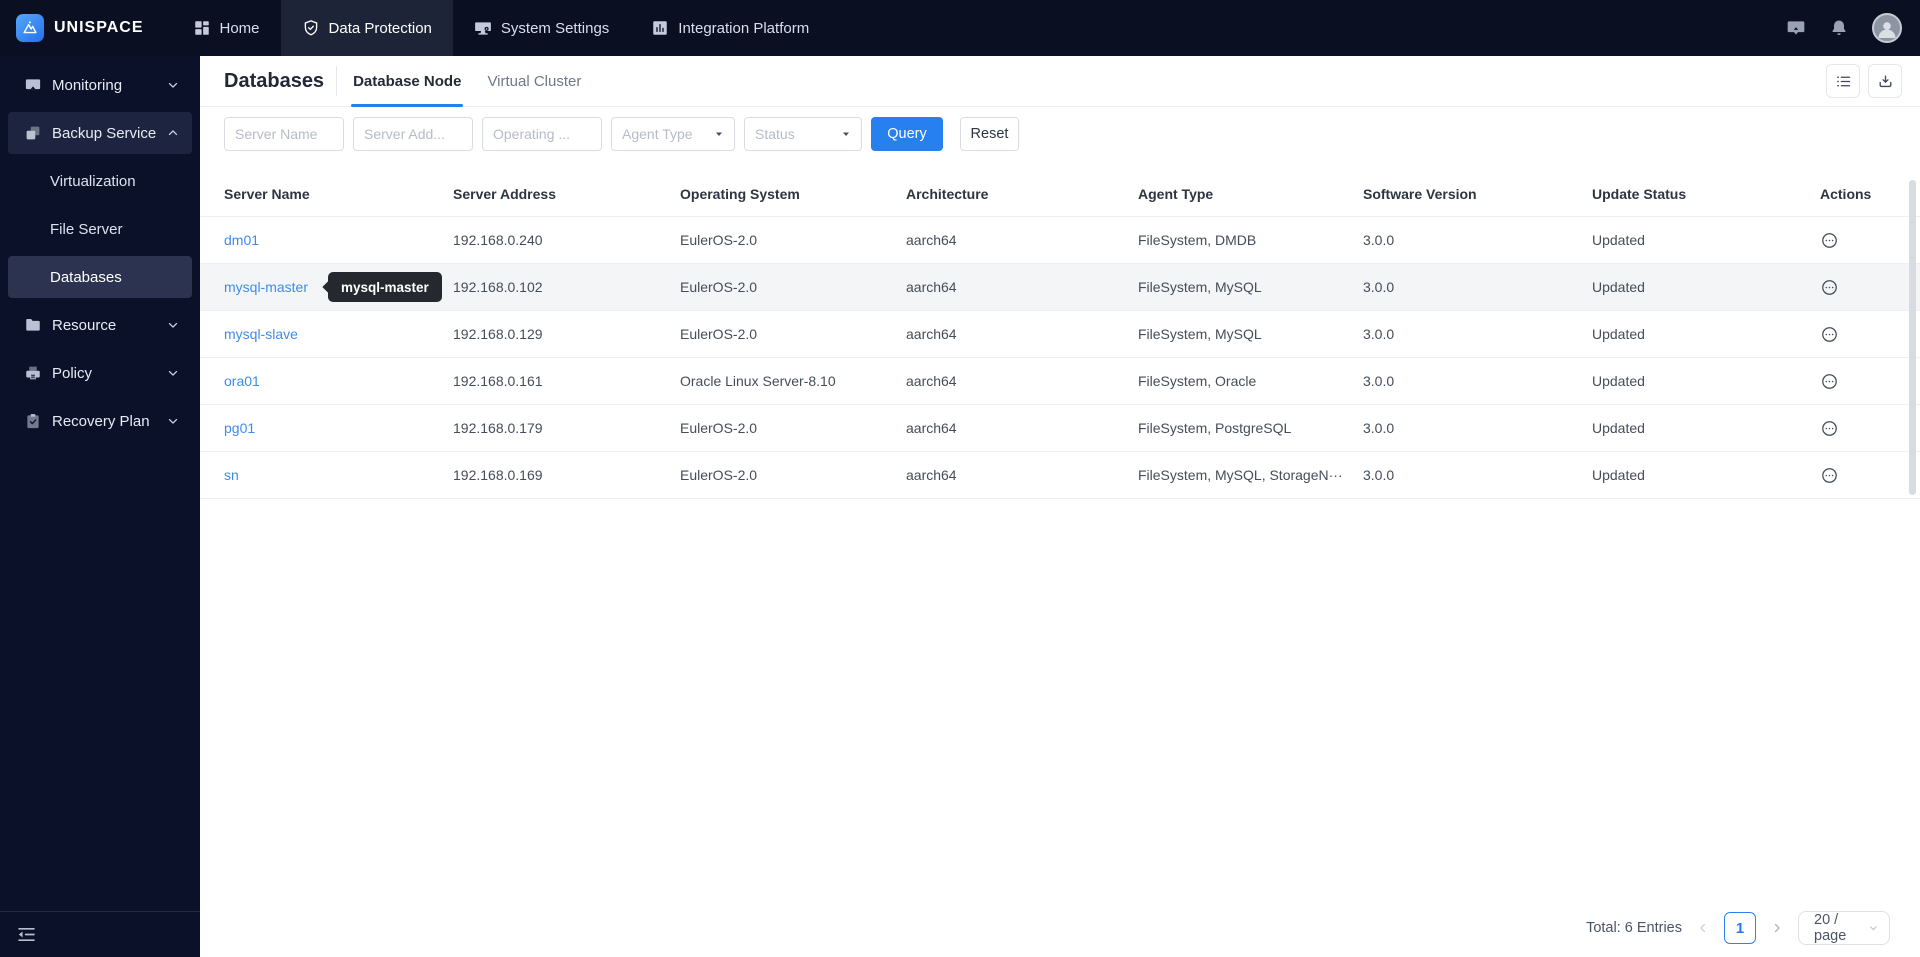 The height and width of the screenshot is (957, 1920). Describe the element at coordinates (498, 475) in the screenshot. I see `server-address-cell: 192.168.0.169` at that location.